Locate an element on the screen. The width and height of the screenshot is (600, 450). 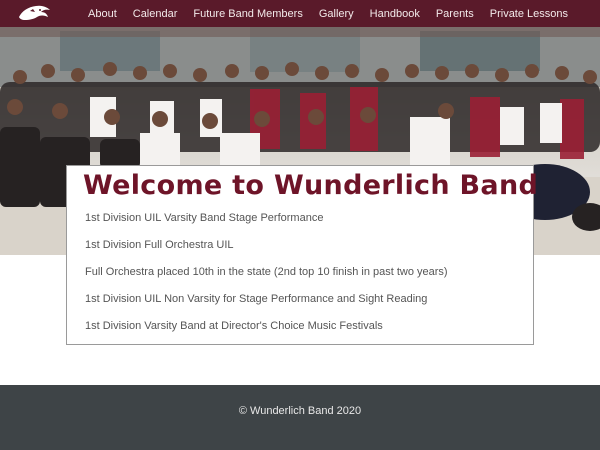
nav-item-gallery: Gallery is located at coordinates (336, 14).